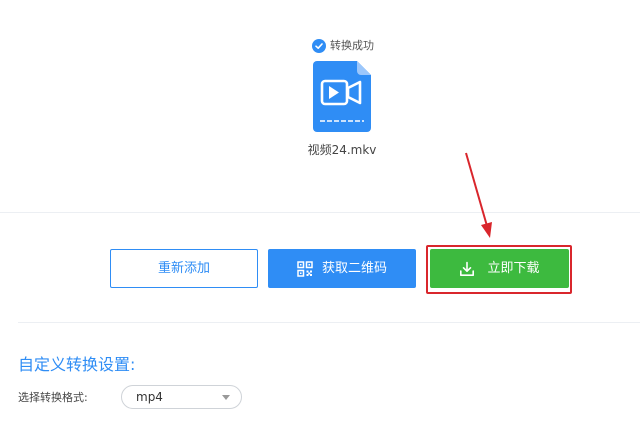  I want to click on qr-button-label: 获取二维码, so click(354, 268).